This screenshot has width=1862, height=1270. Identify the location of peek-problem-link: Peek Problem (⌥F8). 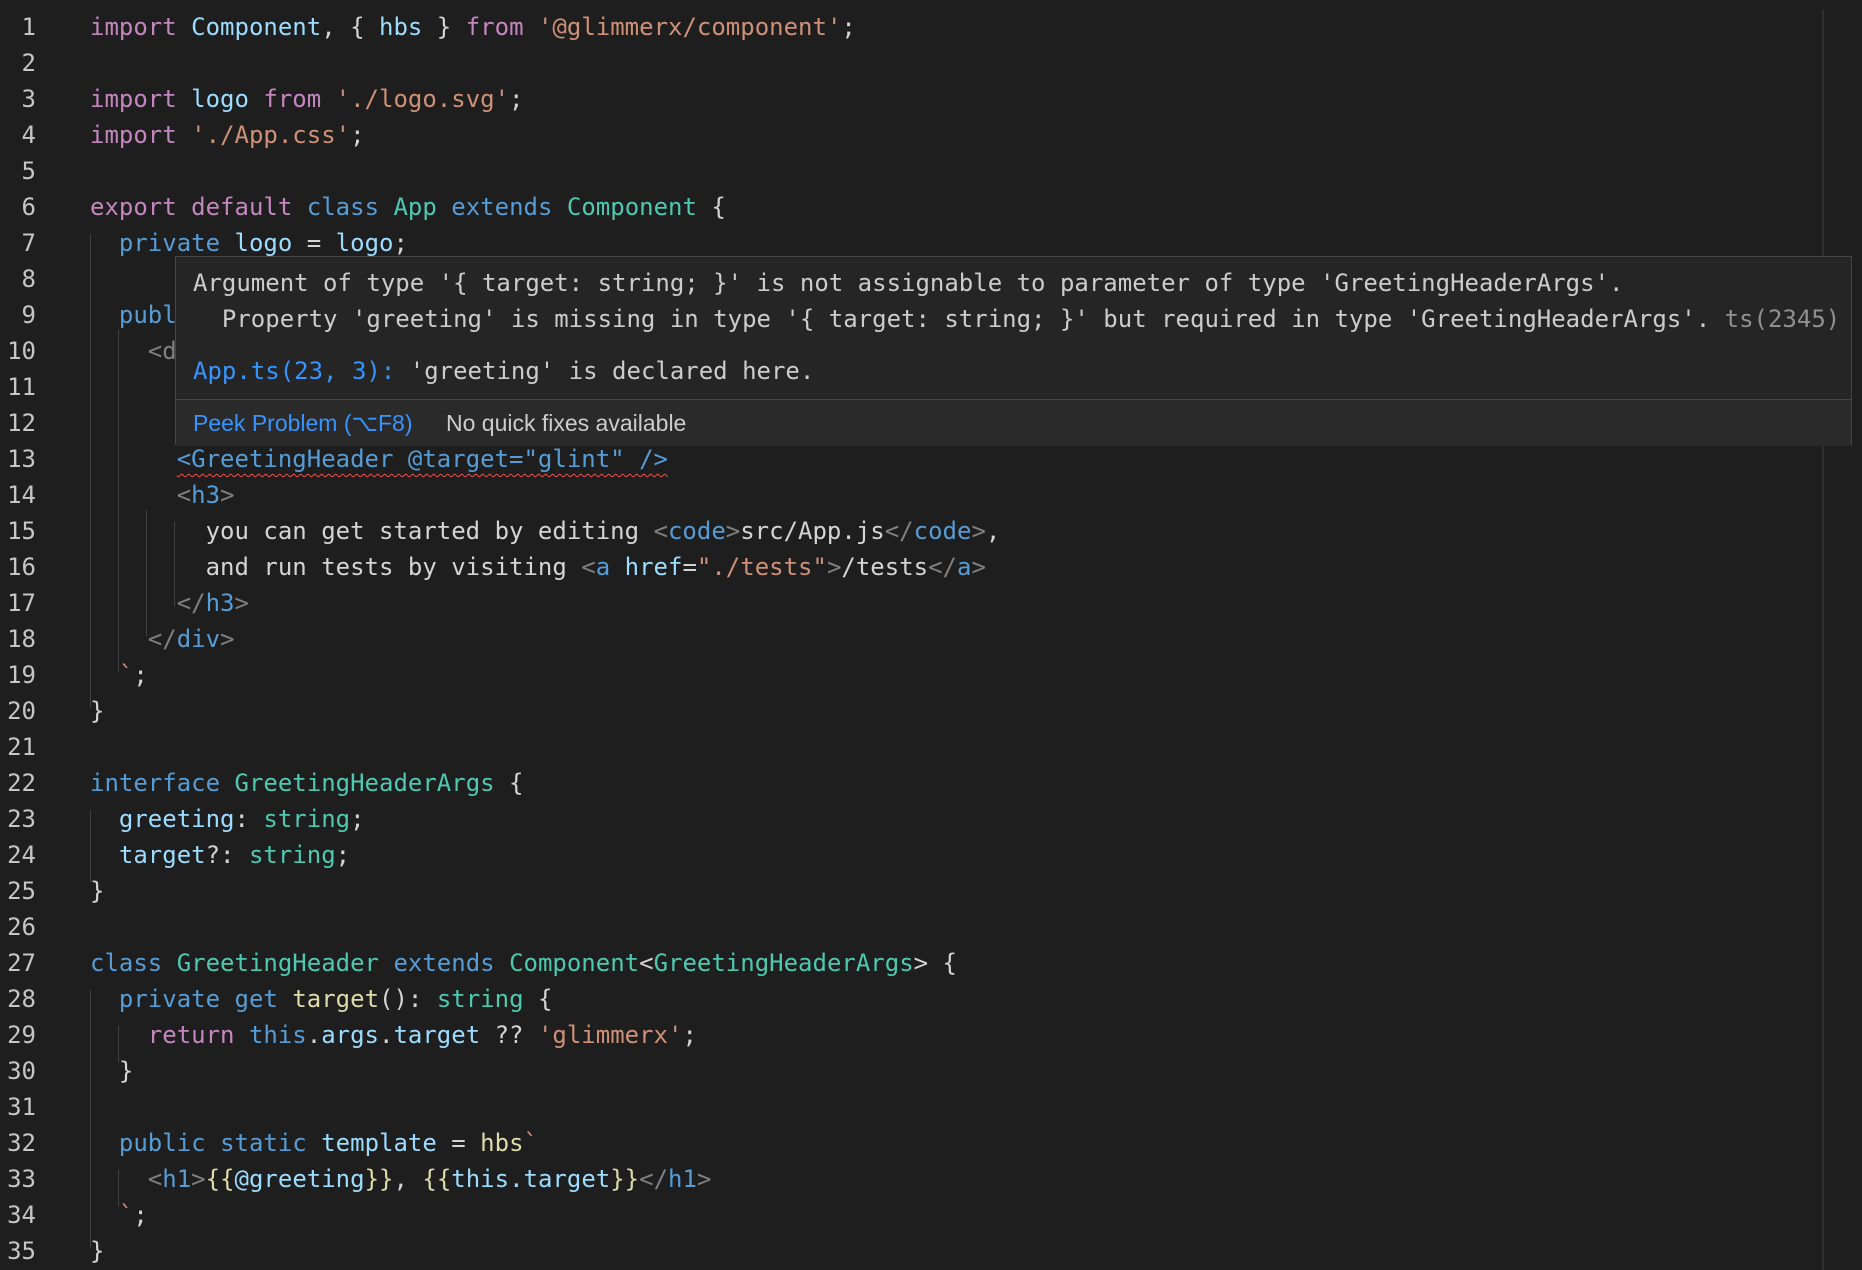
(303, 423).